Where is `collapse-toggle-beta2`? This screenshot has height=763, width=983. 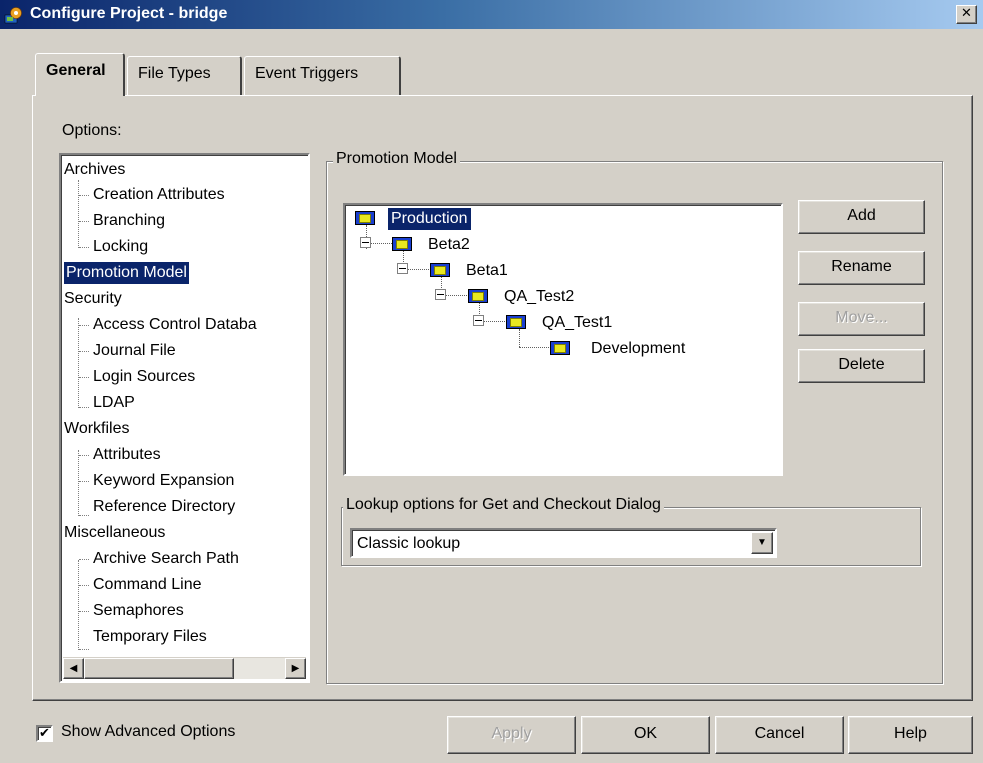 collapse-toggle-beta2 is located at coordinates (365, 242).